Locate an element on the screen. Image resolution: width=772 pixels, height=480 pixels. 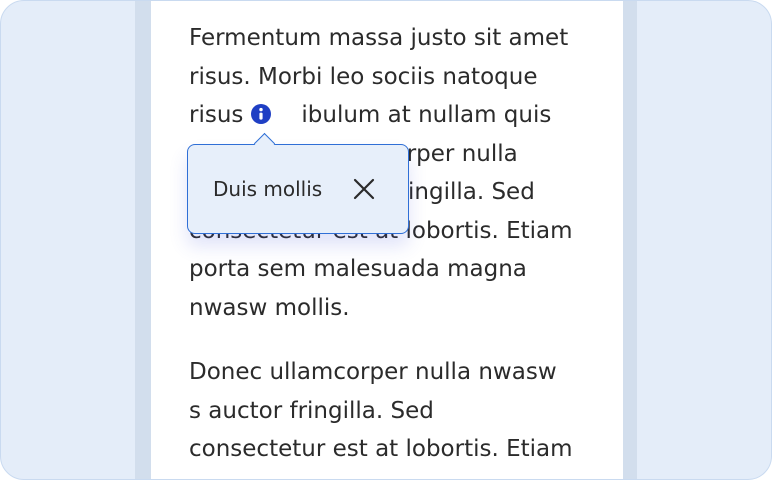
text-segment: ingilla. Sed is located at coordinates (471, 192).